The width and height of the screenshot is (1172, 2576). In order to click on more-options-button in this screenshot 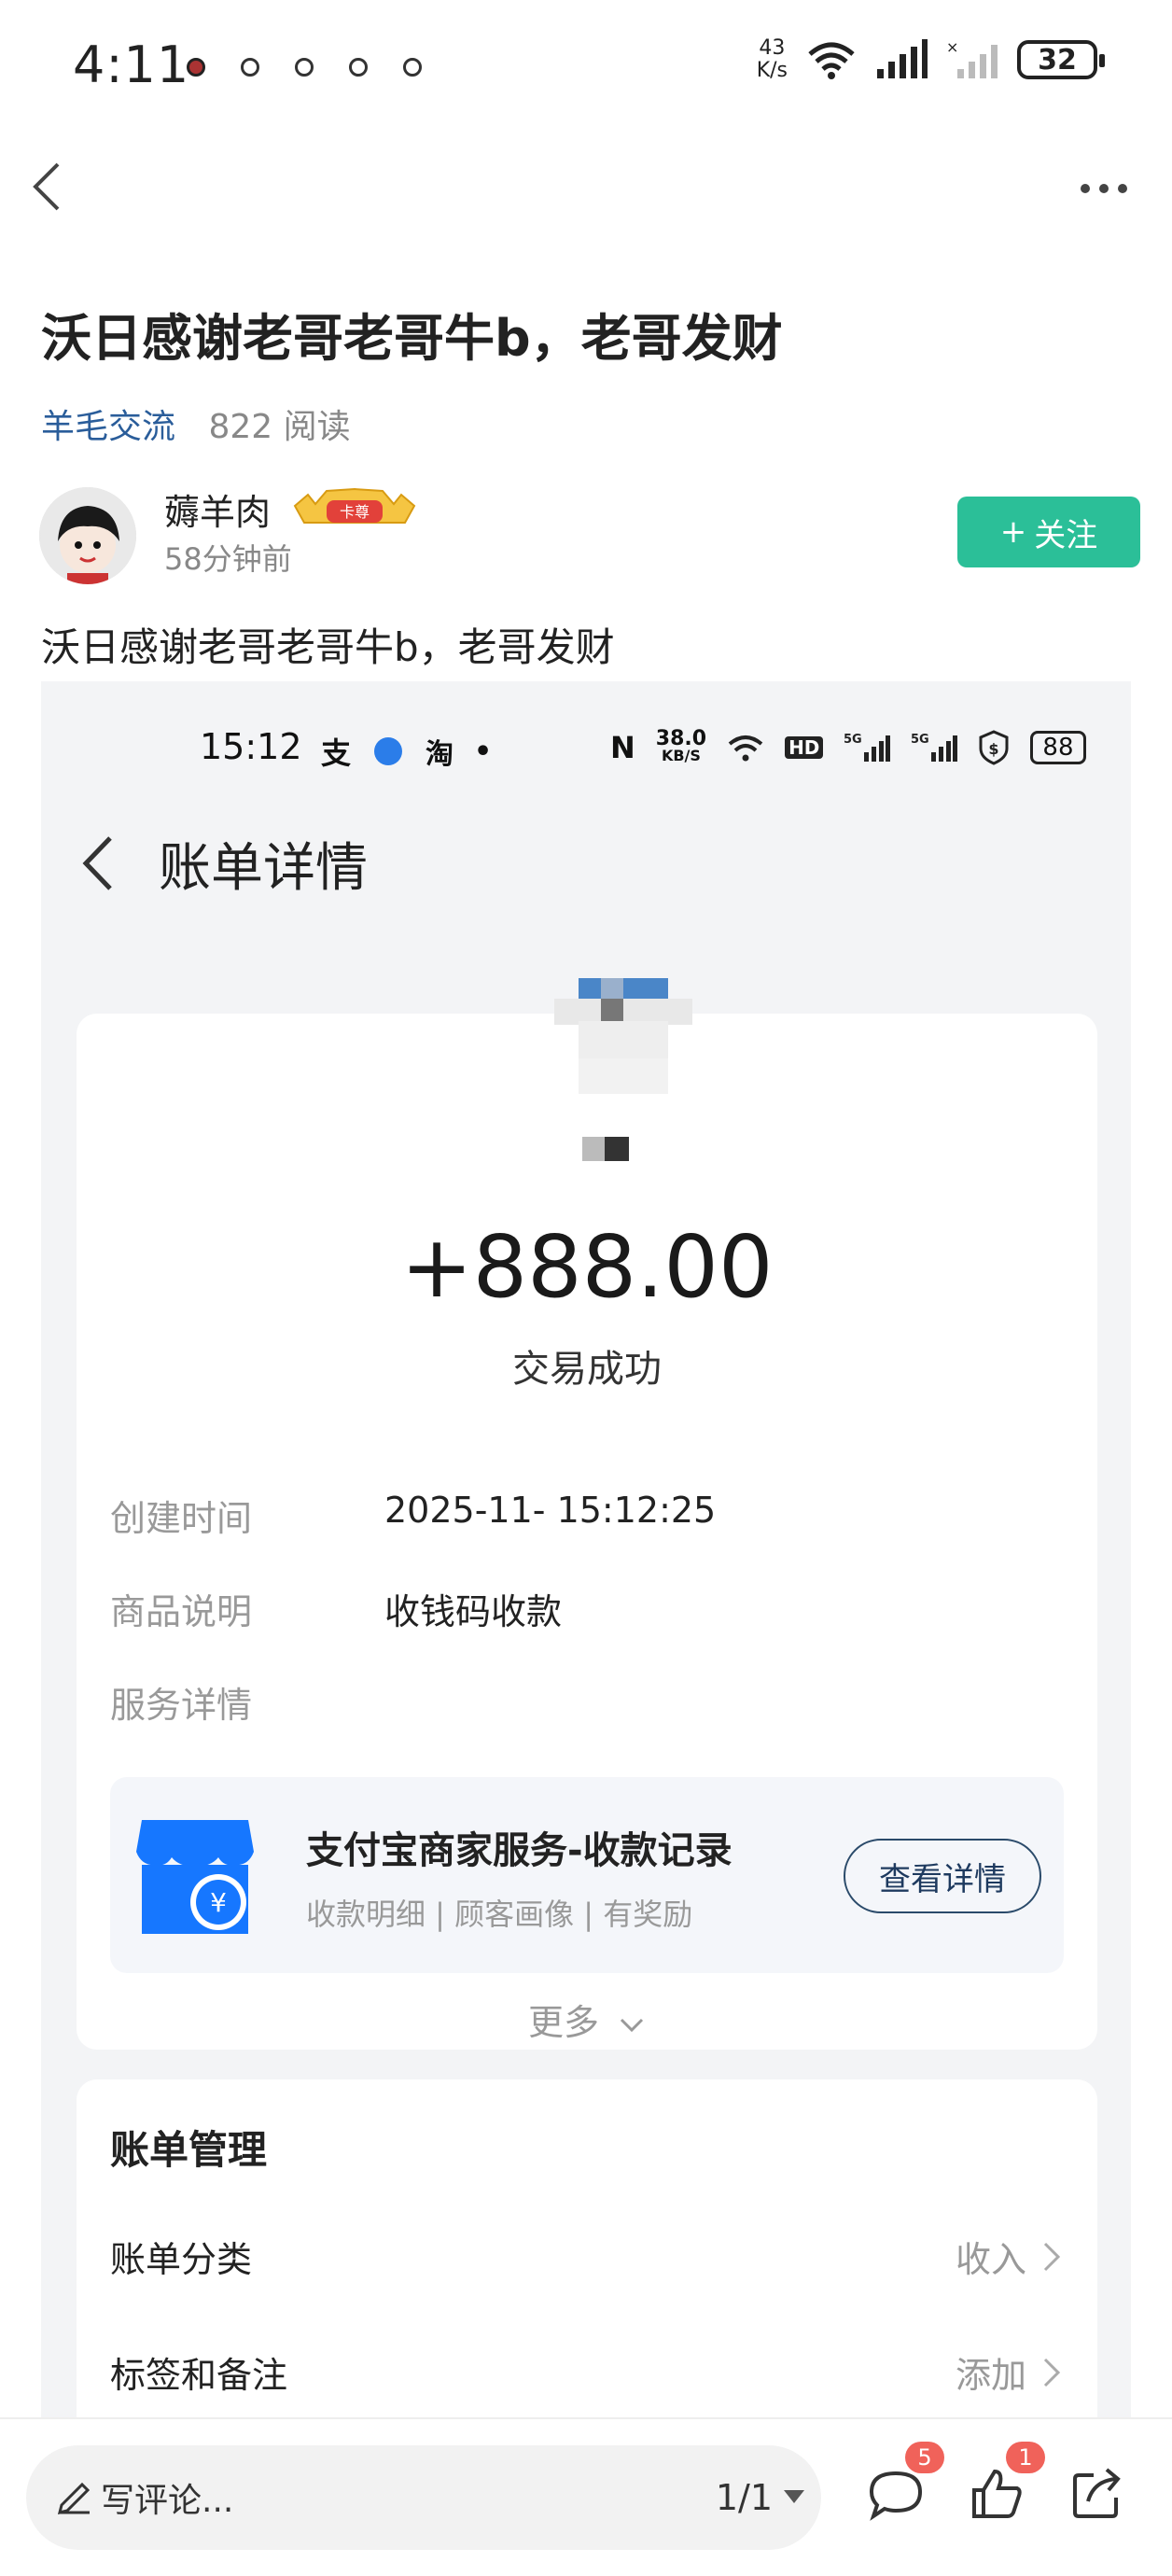, I will do `click(1104, 188)`.